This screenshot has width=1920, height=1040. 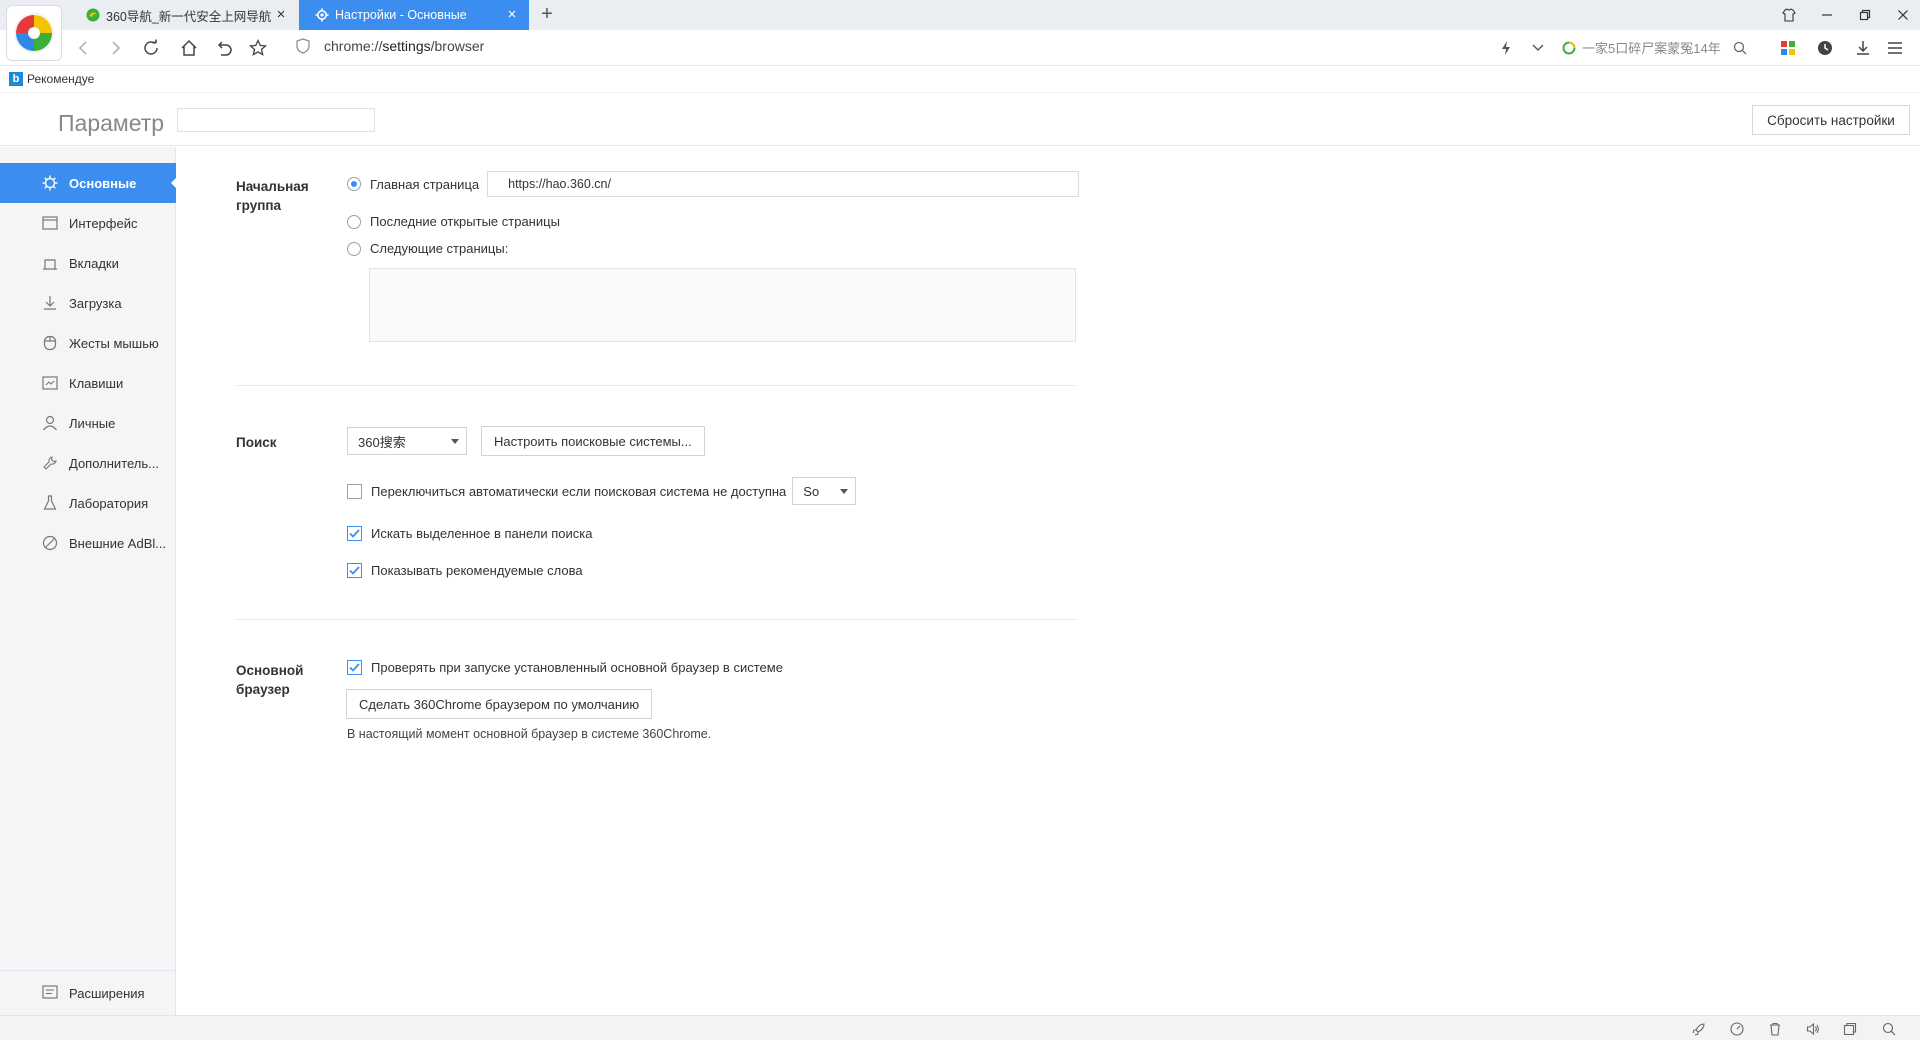 What do you see at coordinates (1831, 120) in the screenshot?
I see `reset-settings-button: Сбросить настройки` at bounding box center [1831, 120].